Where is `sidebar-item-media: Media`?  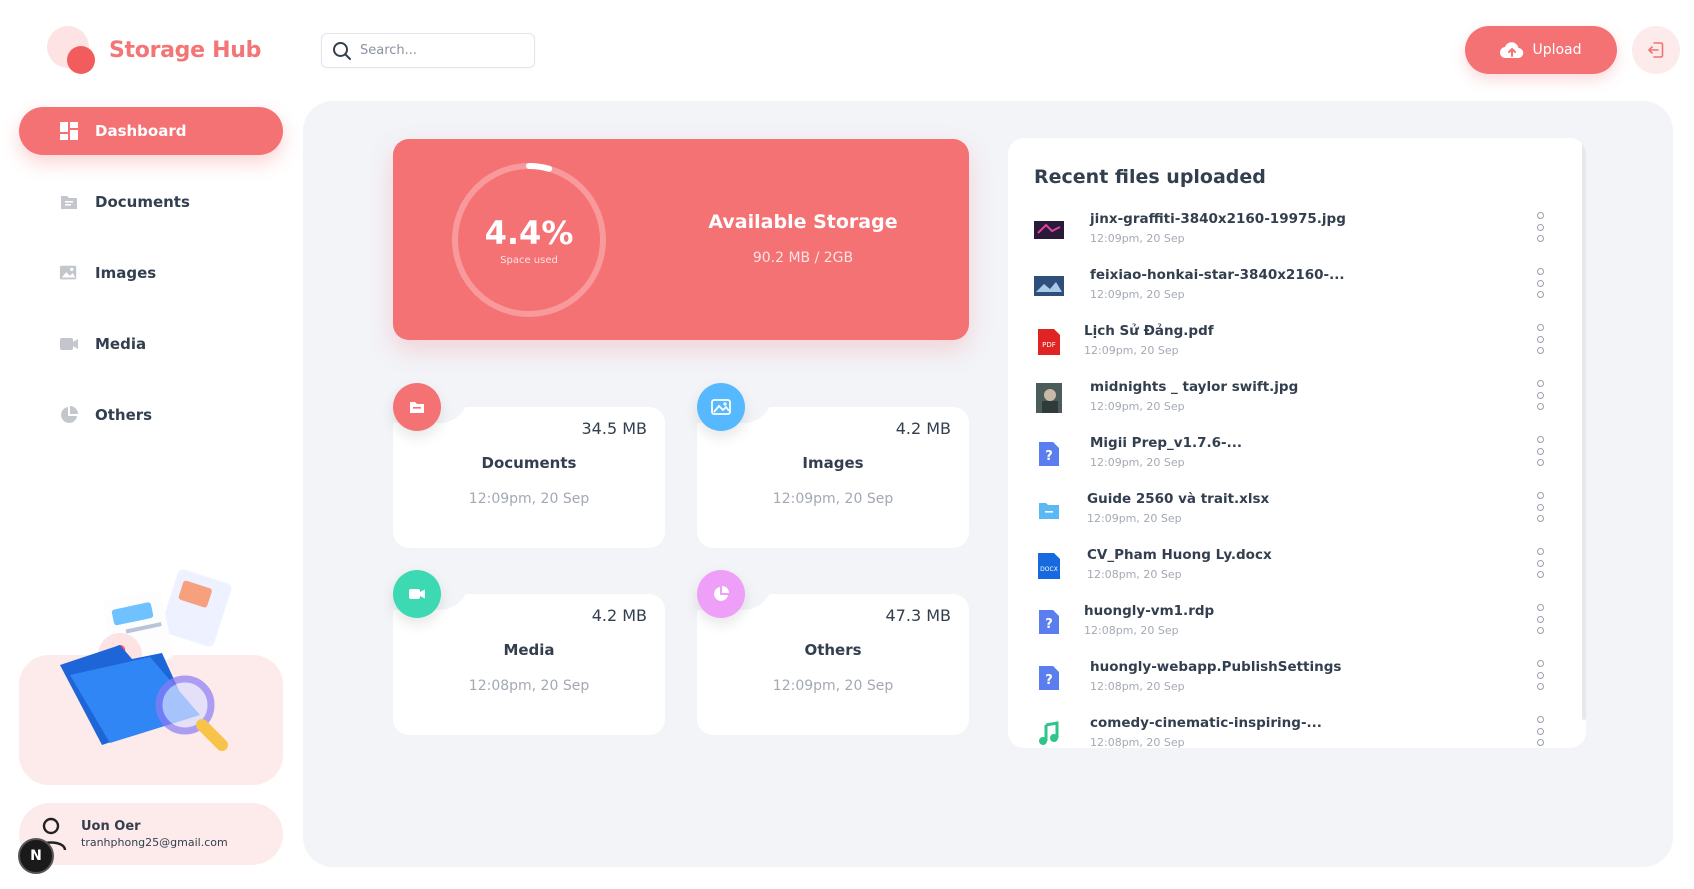
sidebar-item-media: Media is located at coordinates (151, 344).